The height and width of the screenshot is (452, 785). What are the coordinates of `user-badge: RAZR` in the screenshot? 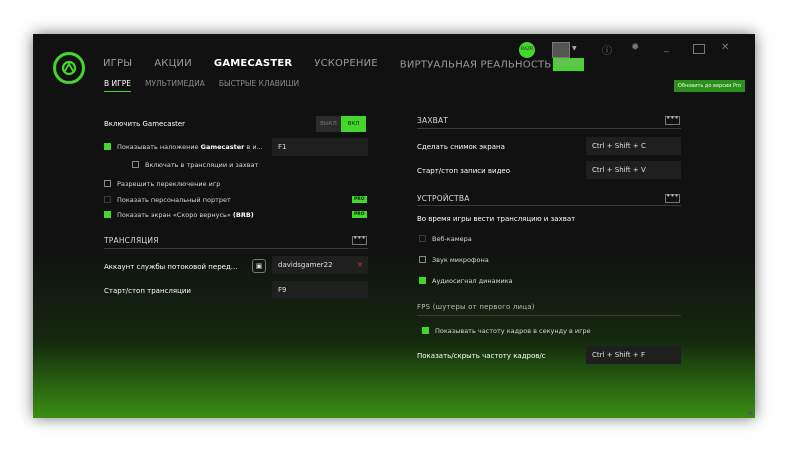 It's located at (527, 50).